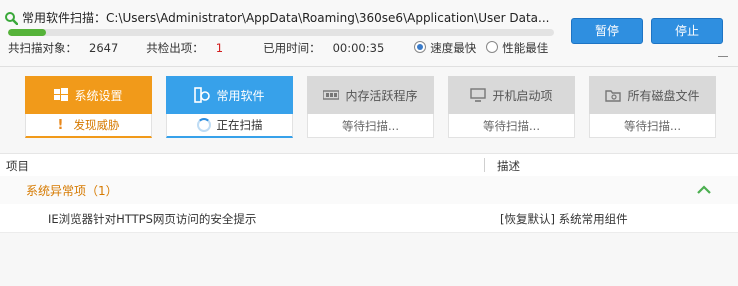  Describe the element at coordinates (525, 48) in the screenshot. I see `performance-best-label: 性能最佳` at that location.